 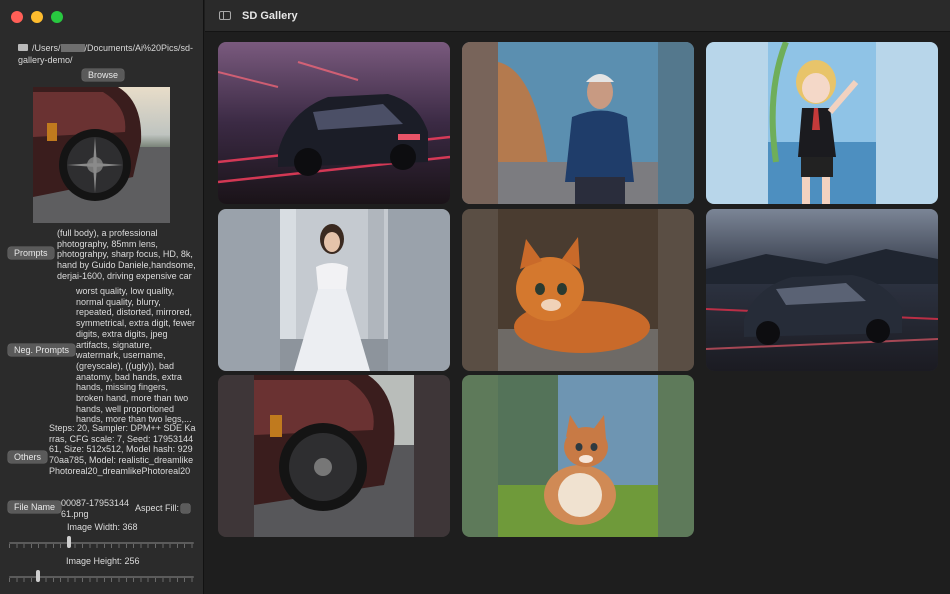 What do you see at coordinates (35, 507) in the screenshot?
I see `file-name-button: File Name` at bounding box center [35, 507].